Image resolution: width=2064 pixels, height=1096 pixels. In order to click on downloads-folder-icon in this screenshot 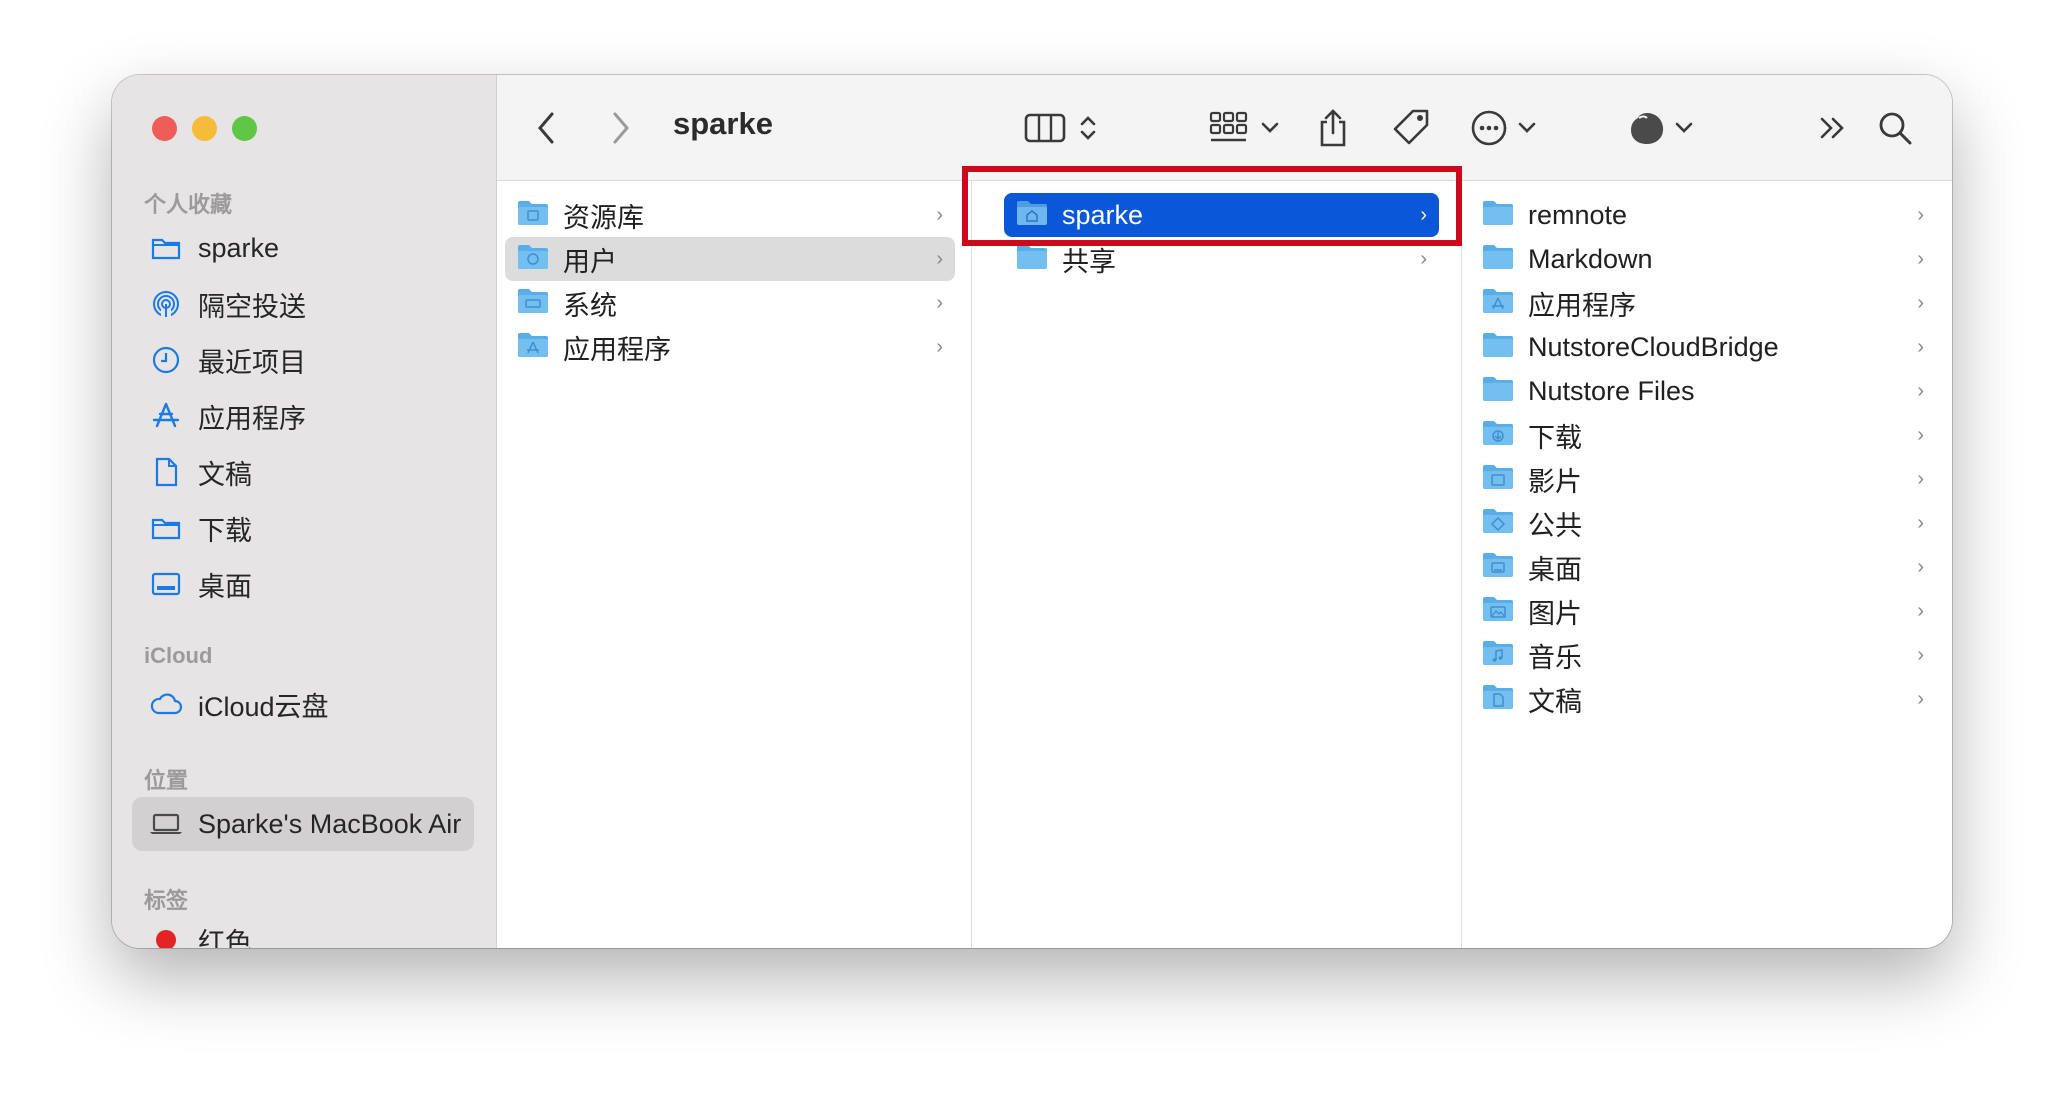, I will do `click(1498, 435)`.